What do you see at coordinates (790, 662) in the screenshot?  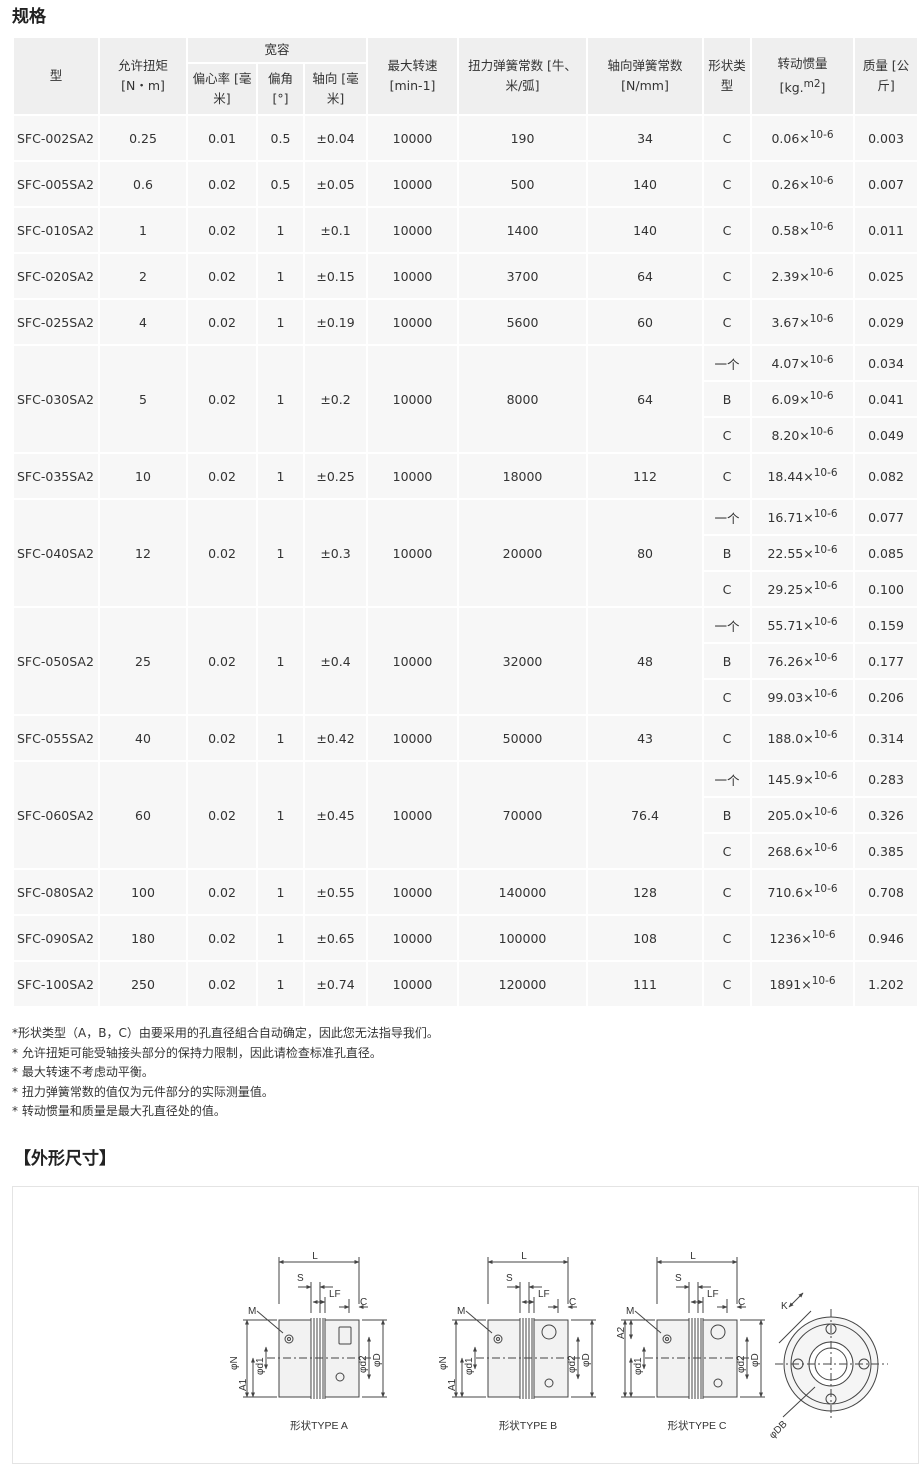 I see `inertia-value: 76.26×` at bounding box center [790, 662].